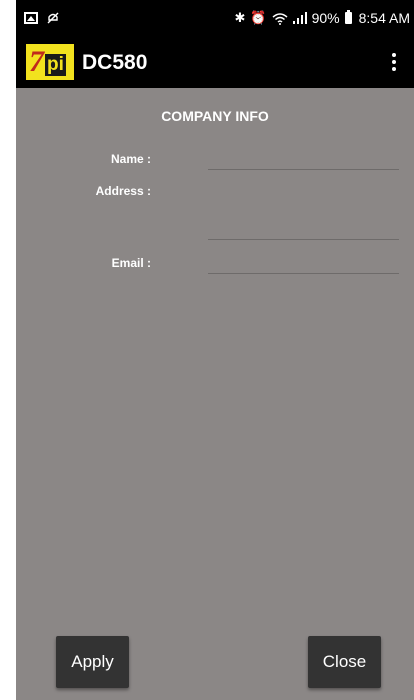  Describe the element at coordinates (325, 18) in the screenshot. I see `battery-percent: 90%` at that location.